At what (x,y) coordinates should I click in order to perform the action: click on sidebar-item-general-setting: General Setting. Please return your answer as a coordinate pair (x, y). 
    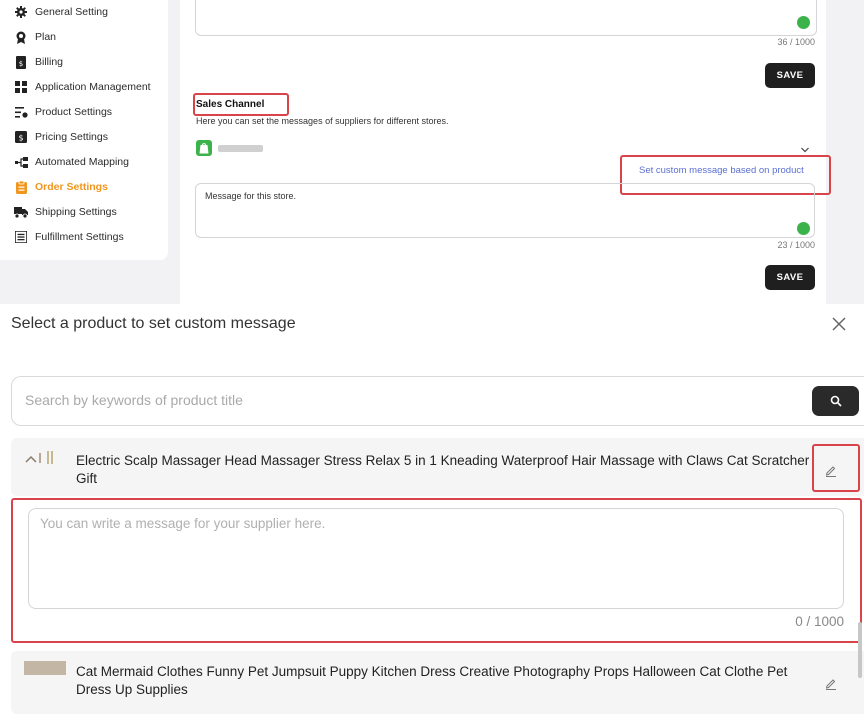
    Looking at the image, I should click on (89, 12).